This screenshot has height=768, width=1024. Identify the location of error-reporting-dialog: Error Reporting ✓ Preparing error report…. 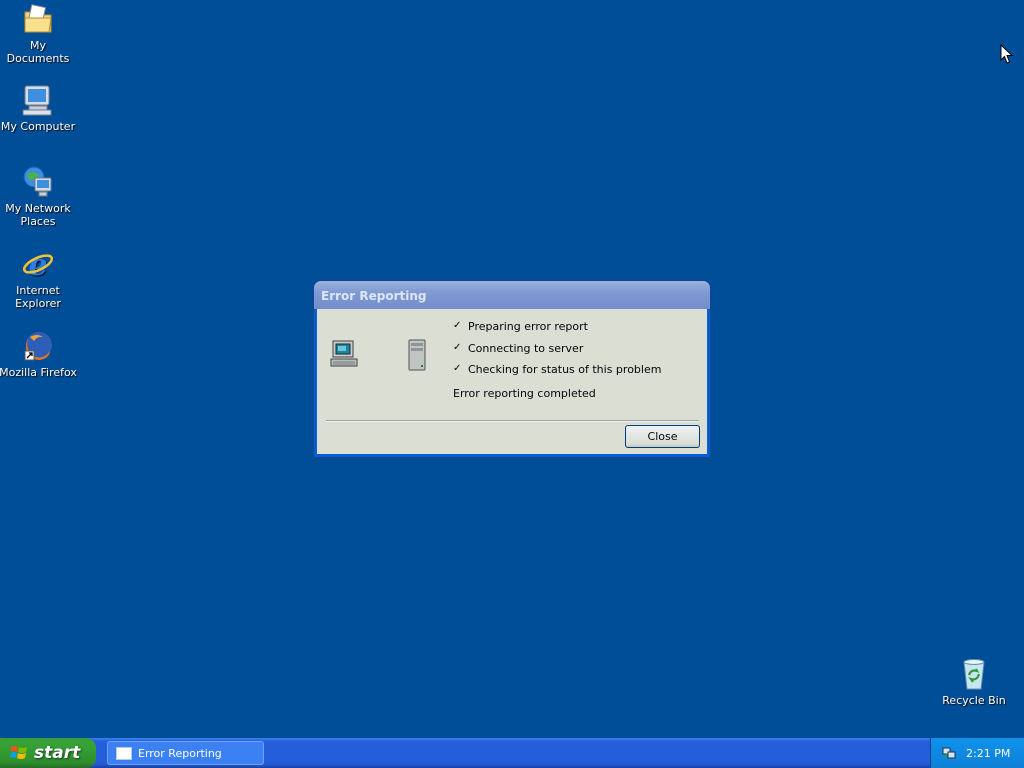
(512, 369).